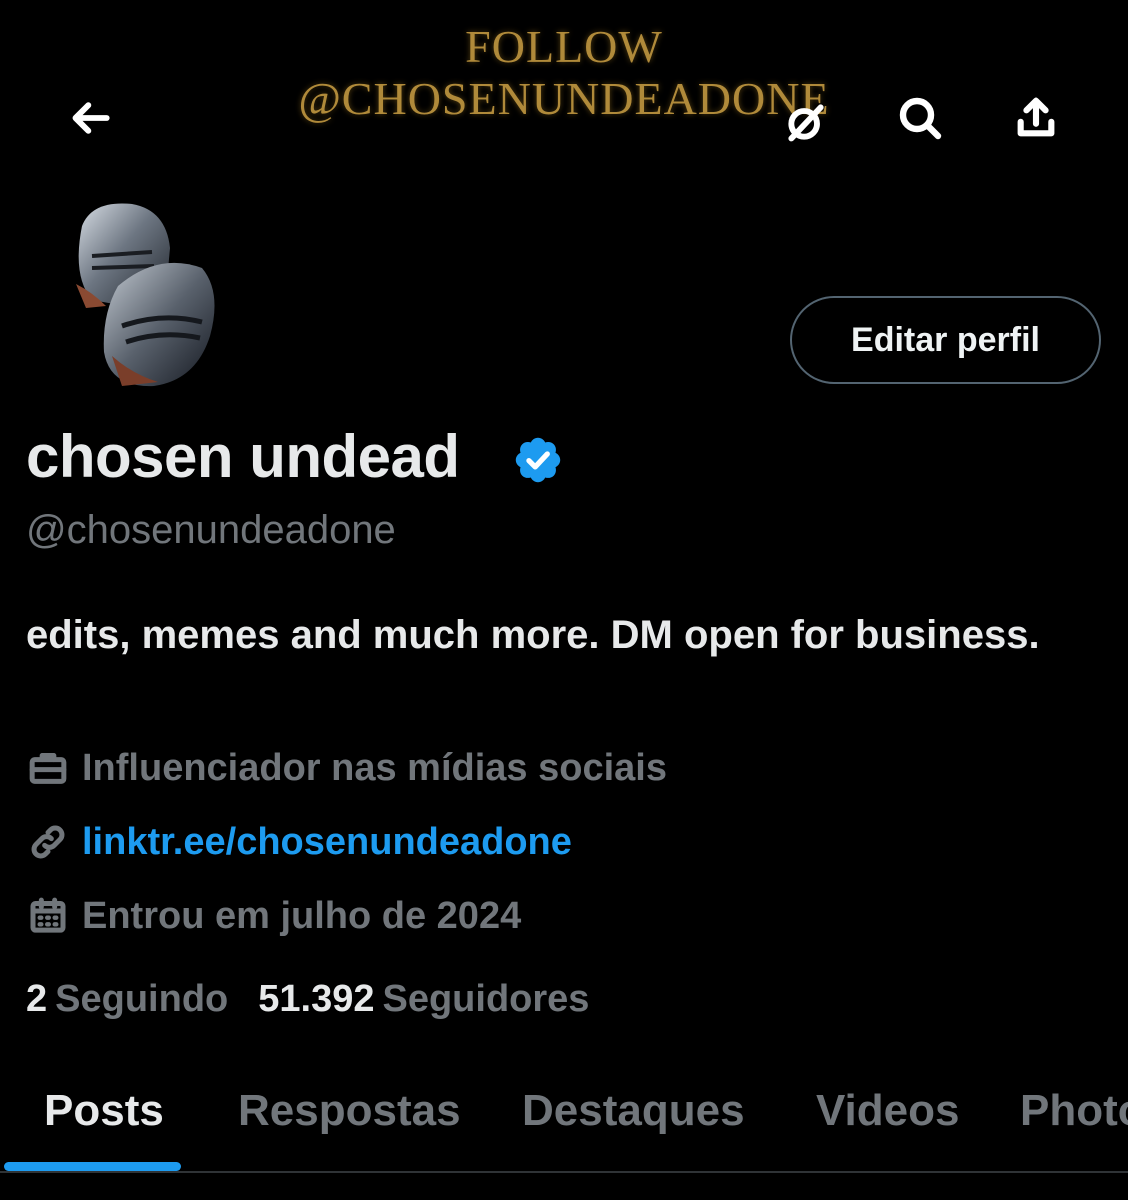 The height and width of the screenshot is (1200, 1128). What do you see at coordinates (485, 999) in the screenshot?
I see `followers-label: Seguidores` at bounding box center [485, 999].